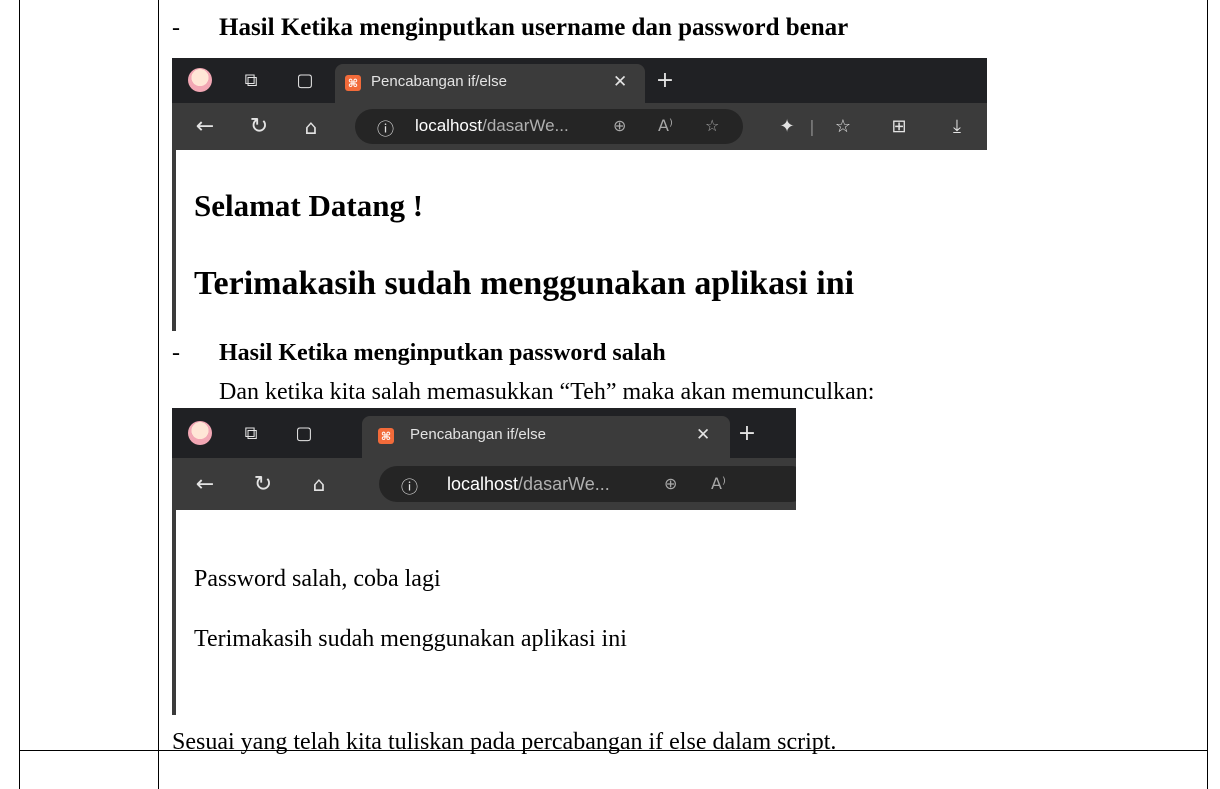 The width and height of the screenshot is (1220, 789). Describe the element at coordinates (158, 394) in the screenshot. I see `table-column-divider` at that location.